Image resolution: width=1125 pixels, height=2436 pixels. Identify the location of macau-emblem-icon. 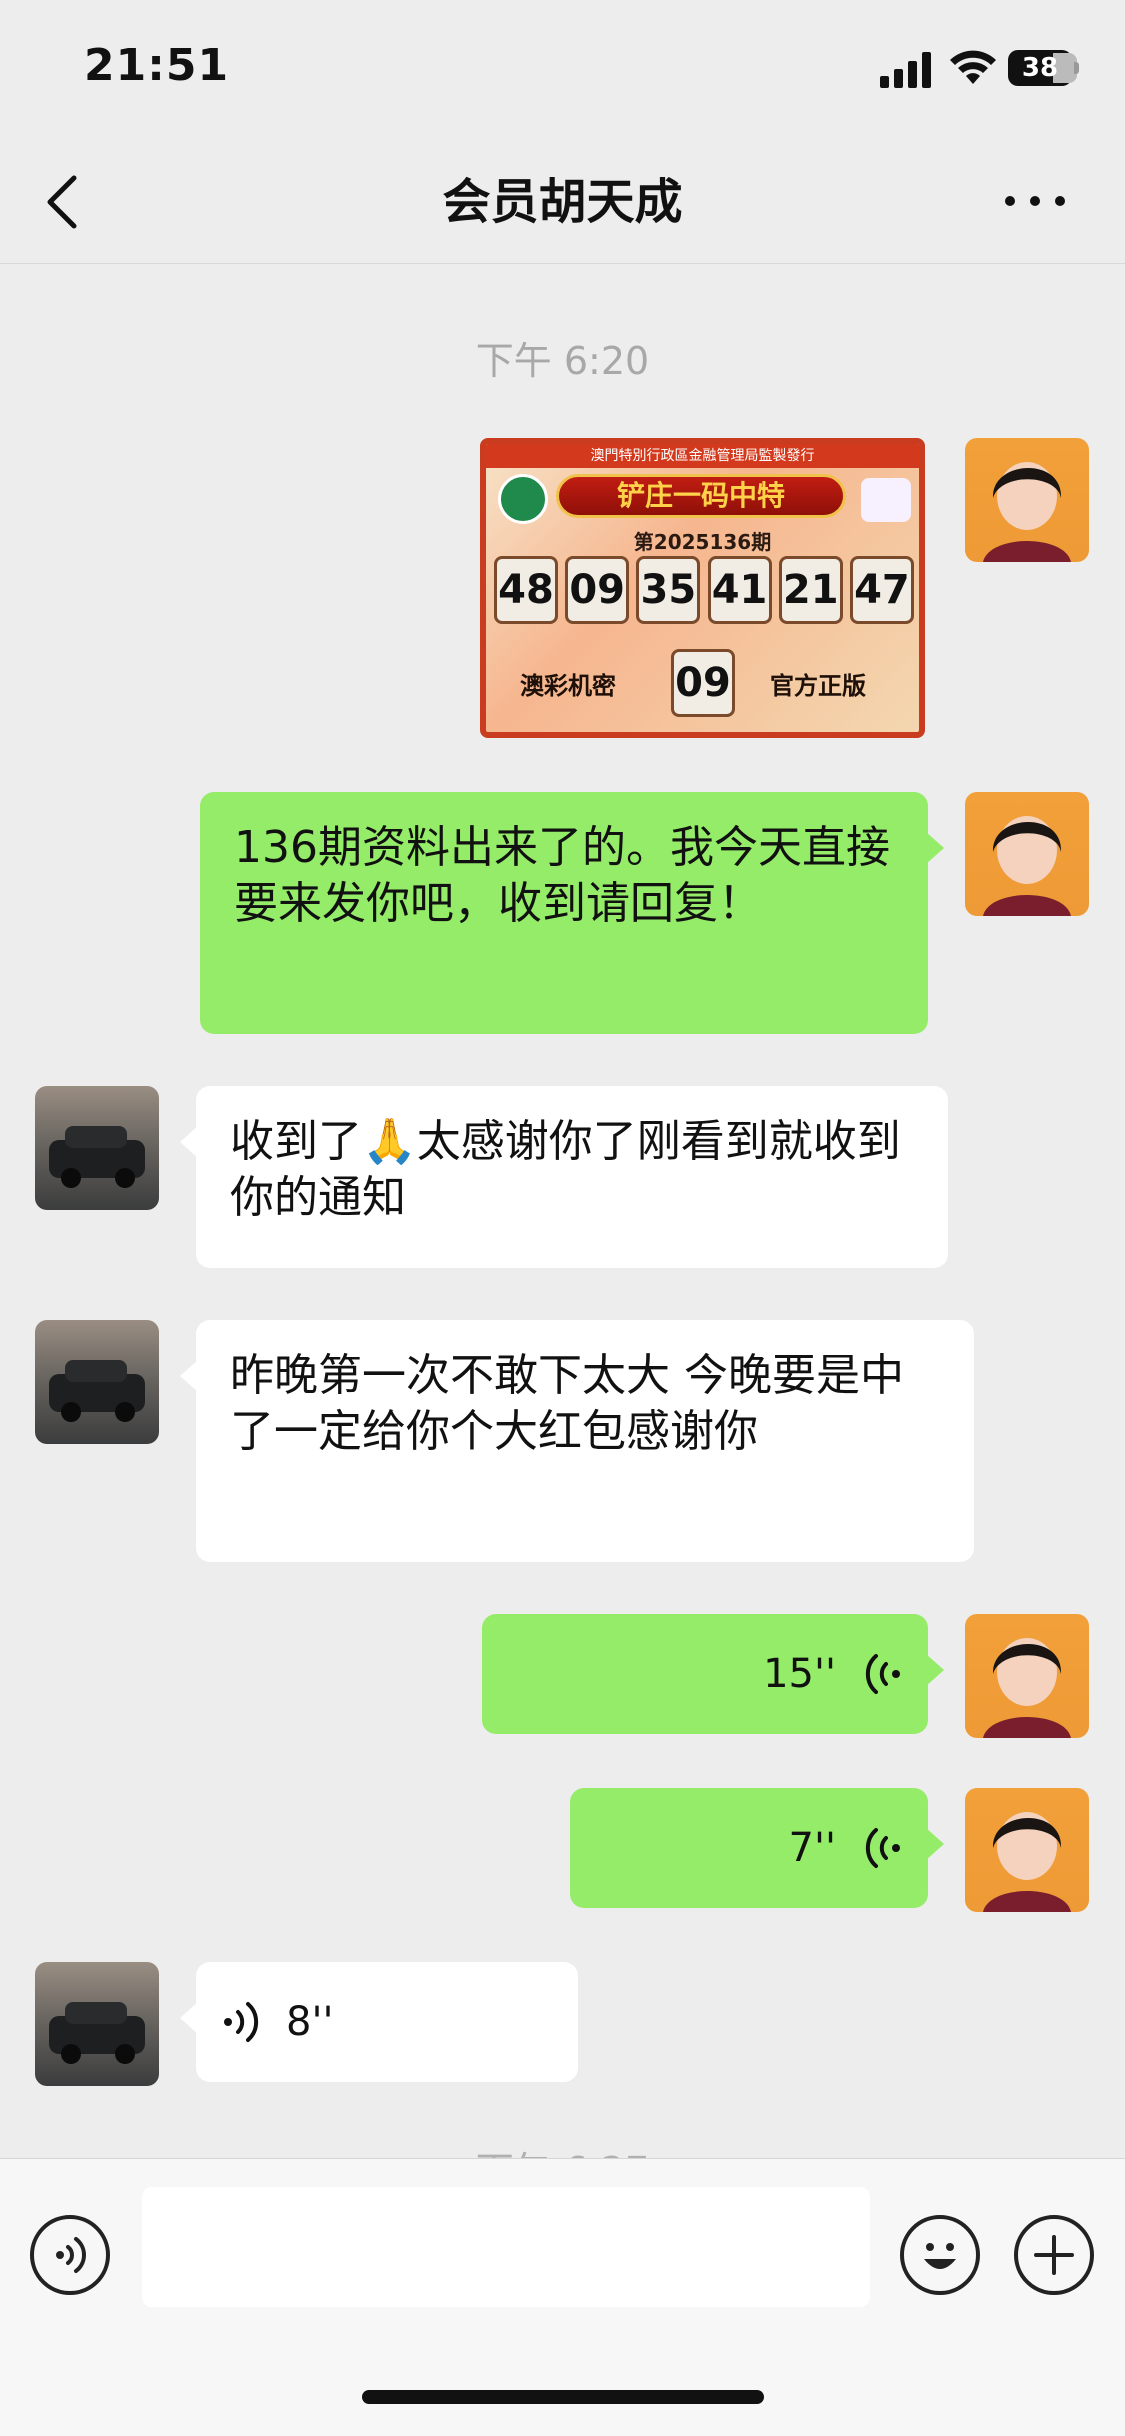
(523, 499).